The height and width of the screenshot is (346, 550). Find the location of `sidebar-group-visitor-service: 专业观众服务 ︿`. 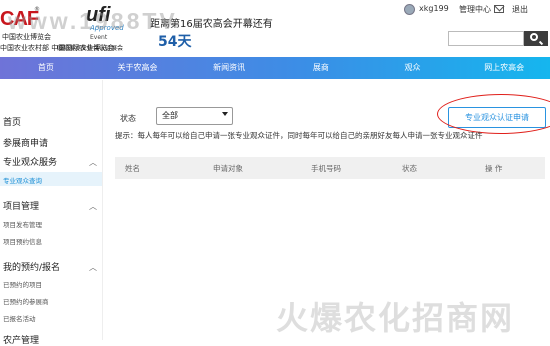

sidebar-group-visitor-service: 专业观众服务 ︿ is located at coordinates (51, 161).